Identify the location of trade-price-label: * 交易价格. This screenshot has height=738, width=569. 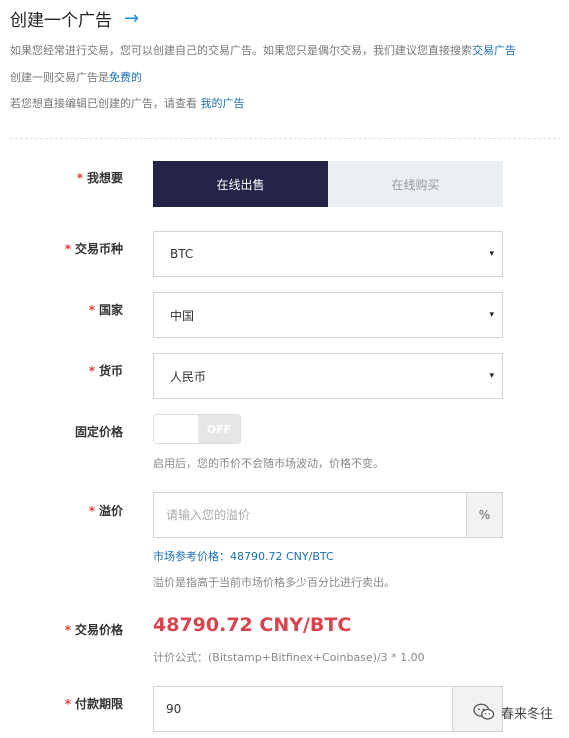
(61, 629).